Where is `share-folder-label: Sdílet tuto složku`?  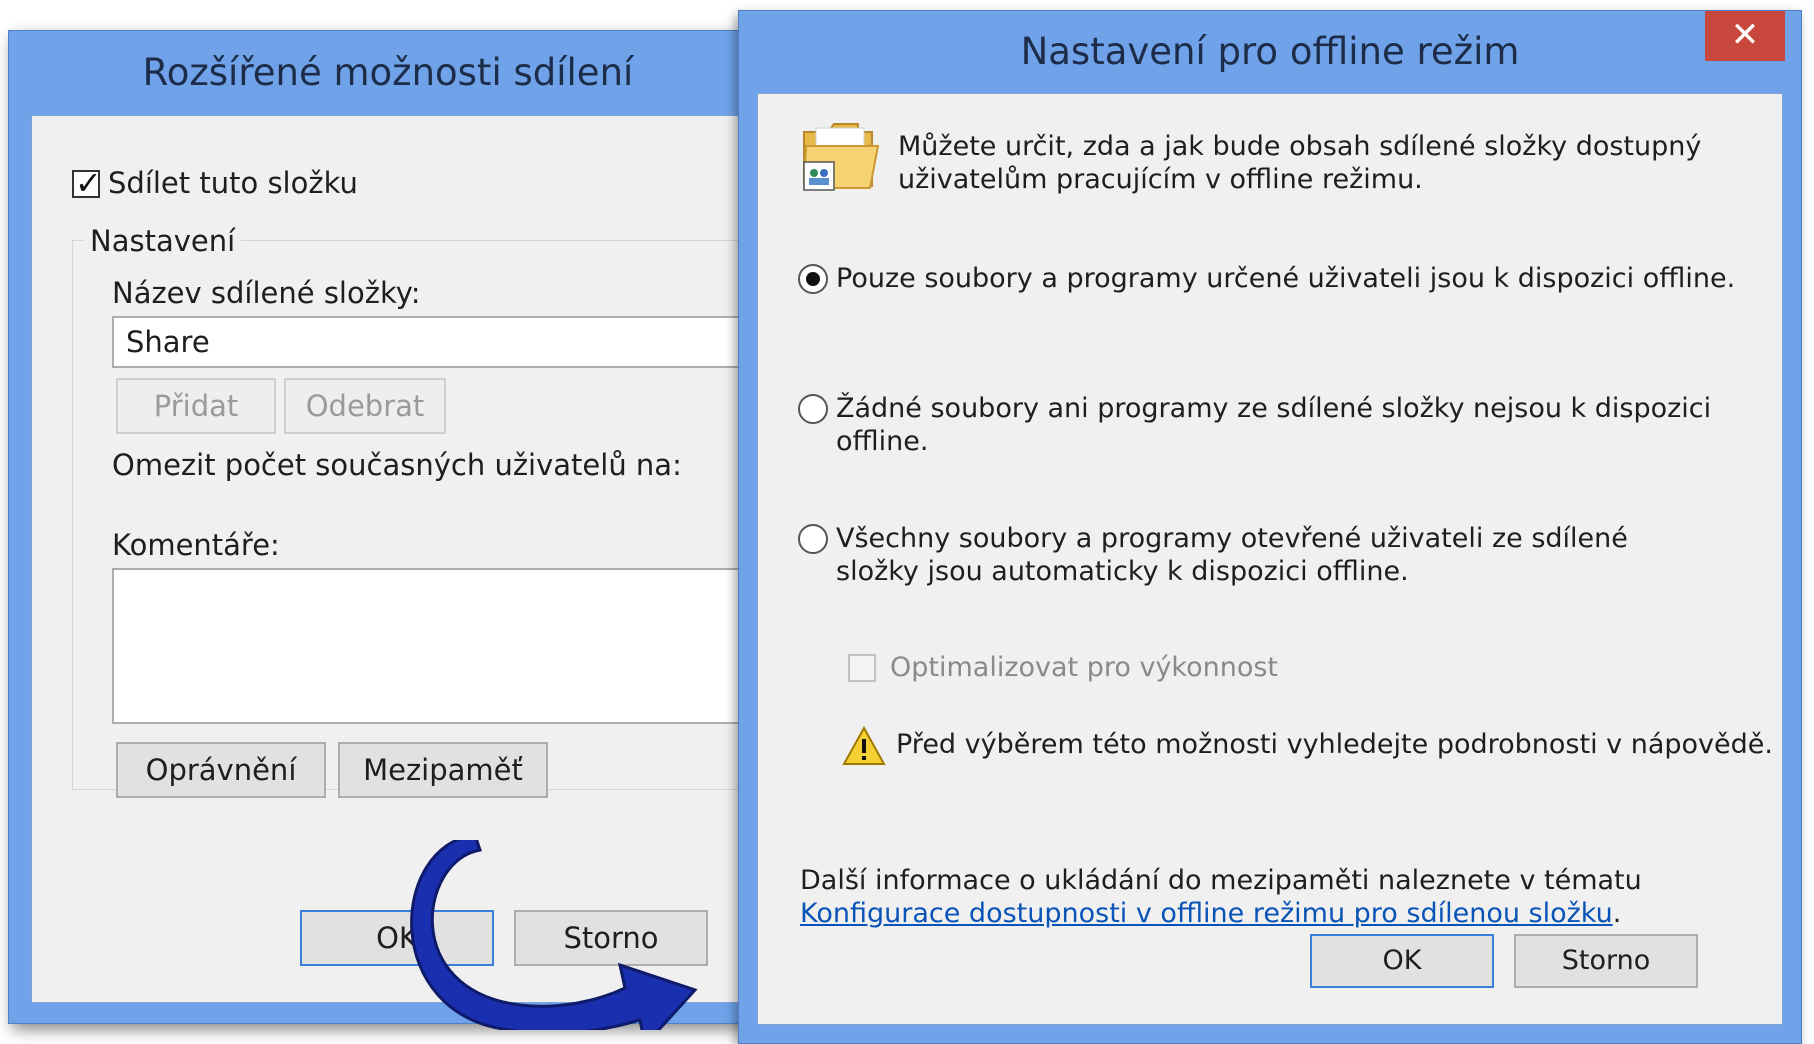
share-folder-label: Sdílet tuto složku is located at coordinates (233, 183).